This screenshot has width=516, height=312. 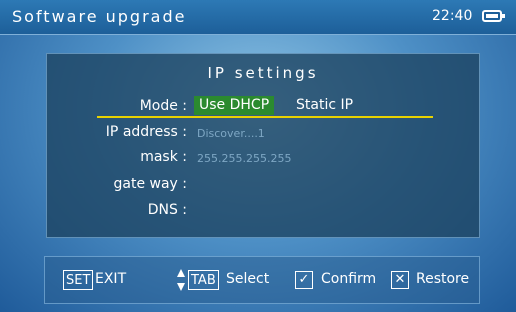 What do you see at coordinates (248, 279) in the screenshot?
I see `select-label: Select` at bounding box center [248, 279].